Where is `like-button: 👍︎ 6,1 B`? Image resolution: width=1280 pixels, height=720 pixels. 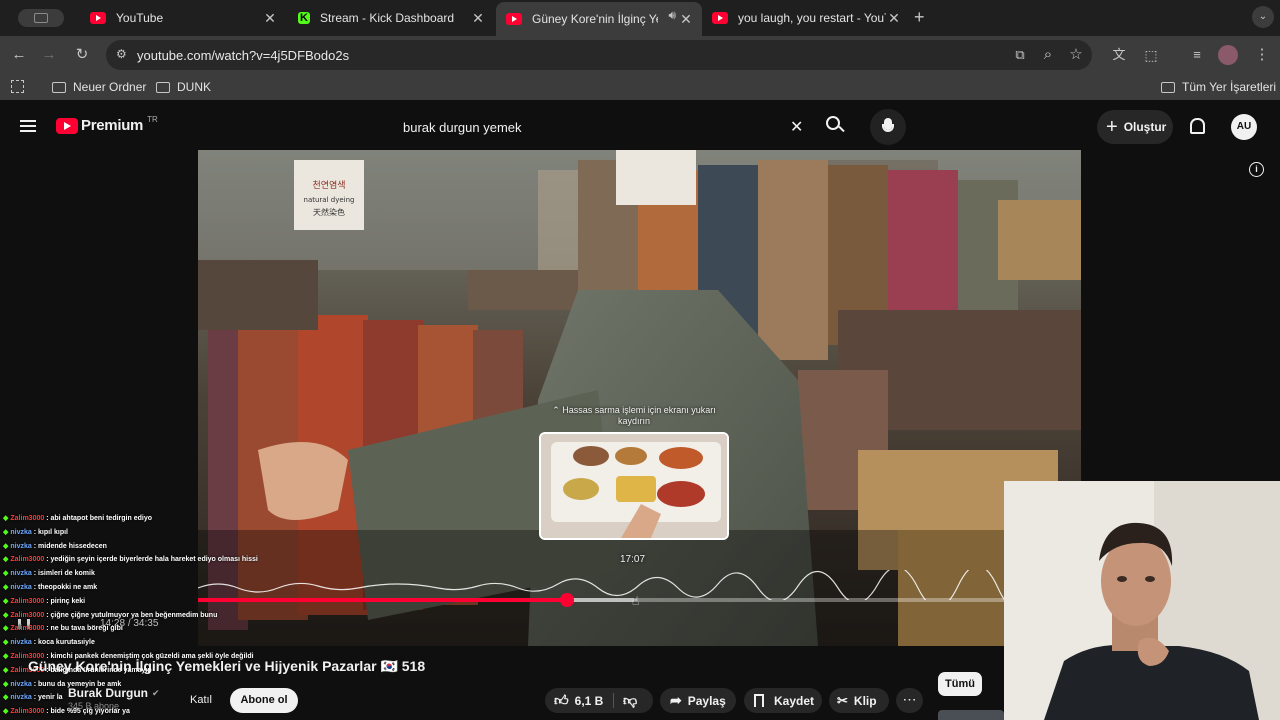 like-button: 👍︎ 6,1 B is located at coordinates (578, 700).